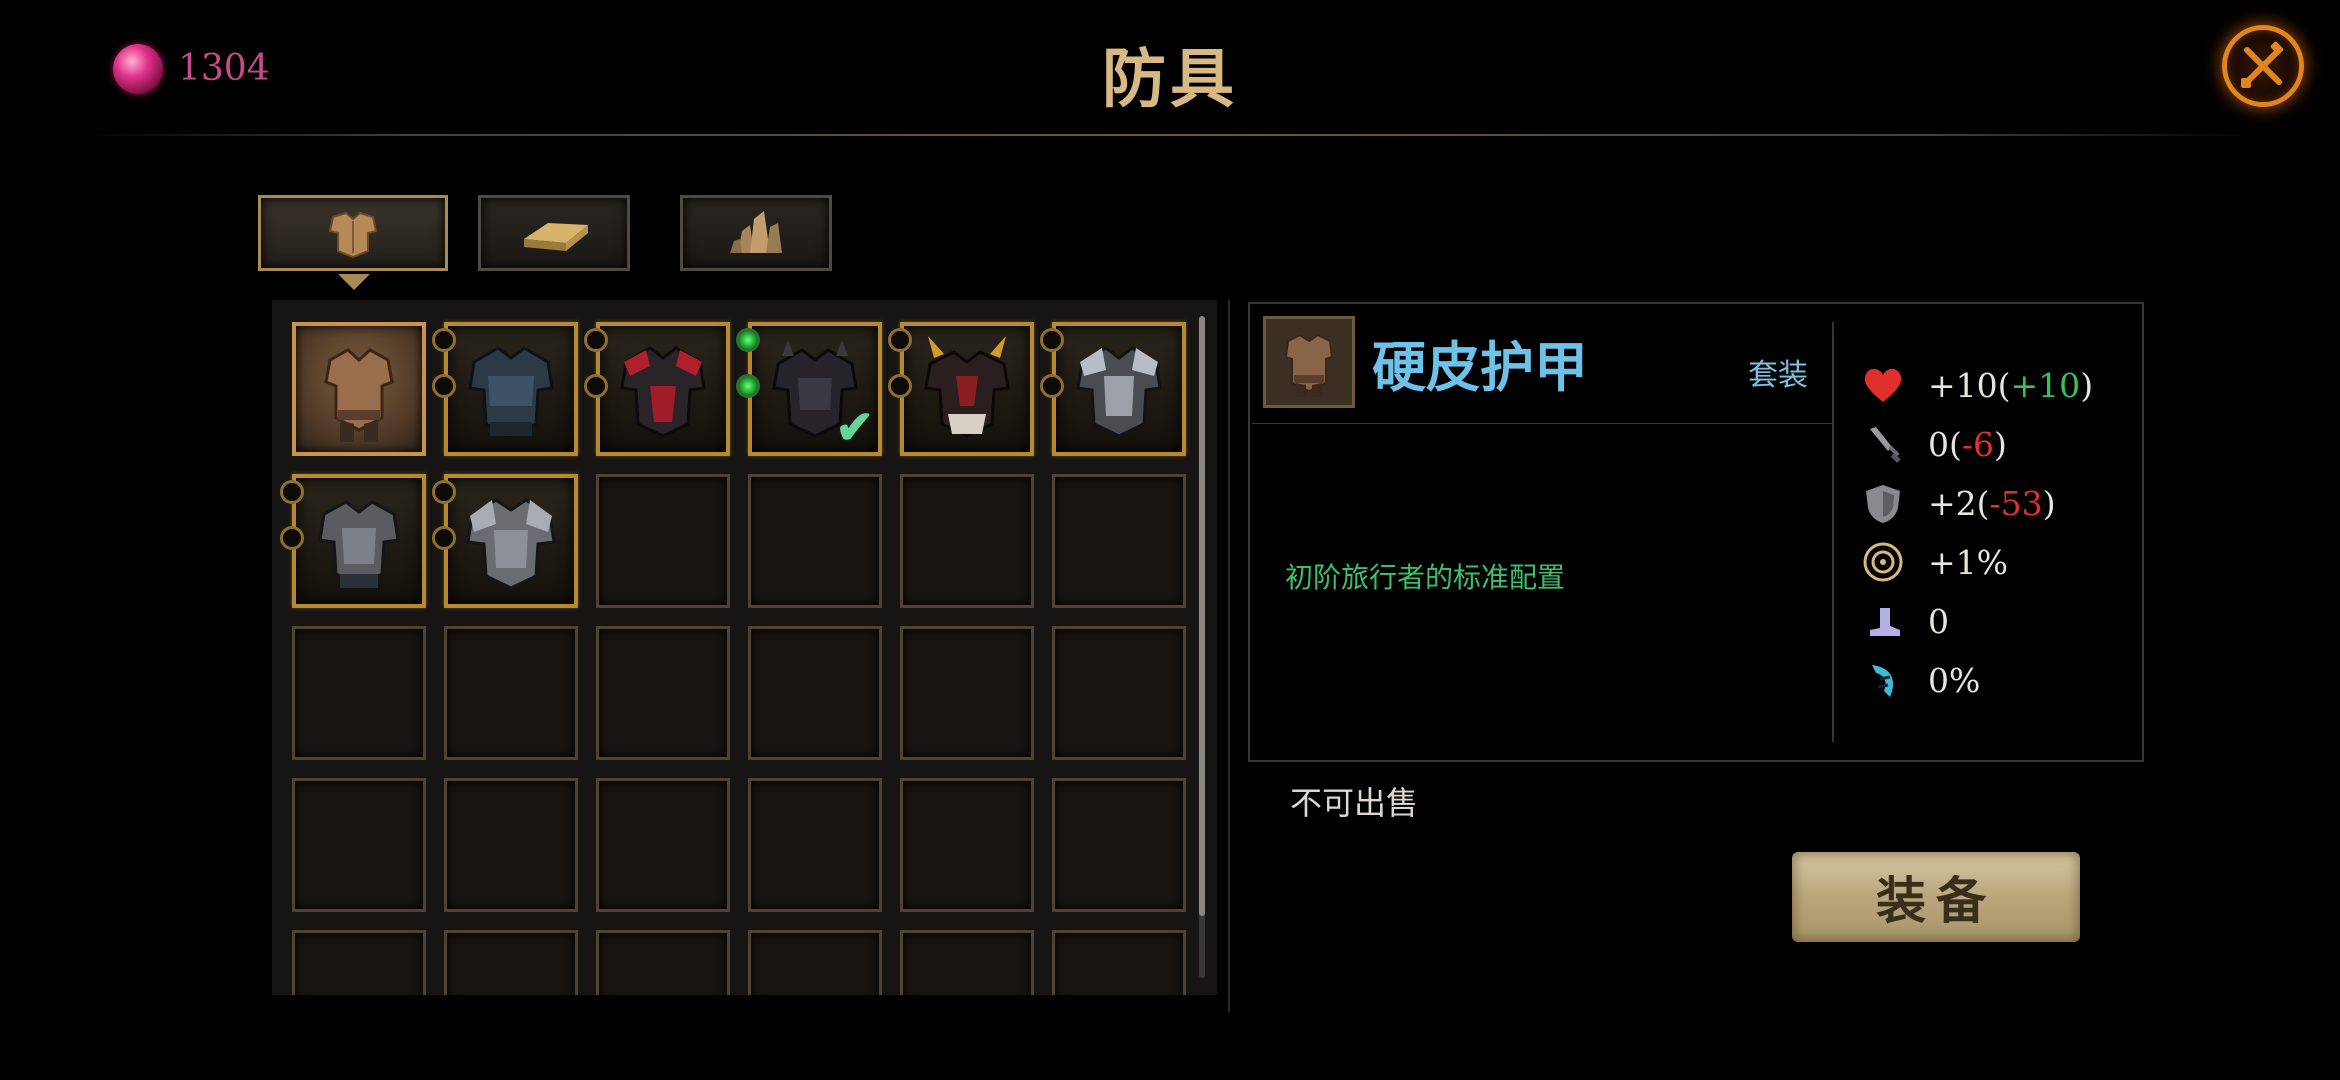  Describe the element at coordinates (1170, 135) in the screenshot. I see `header-divider` at that location.